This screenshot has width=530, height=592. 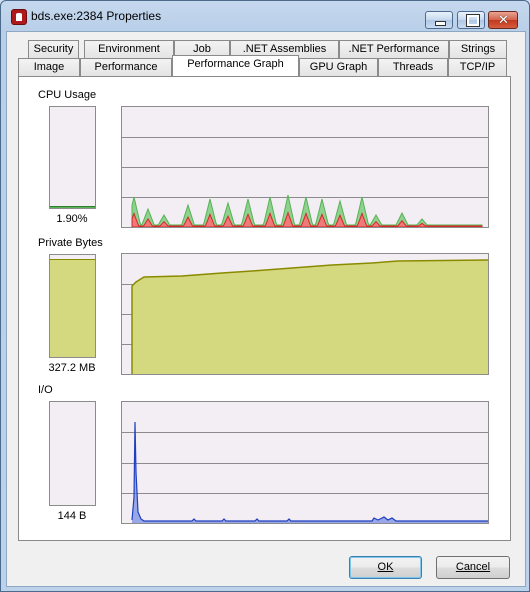 I want to click on io-meter, so click(x=72, y=453).